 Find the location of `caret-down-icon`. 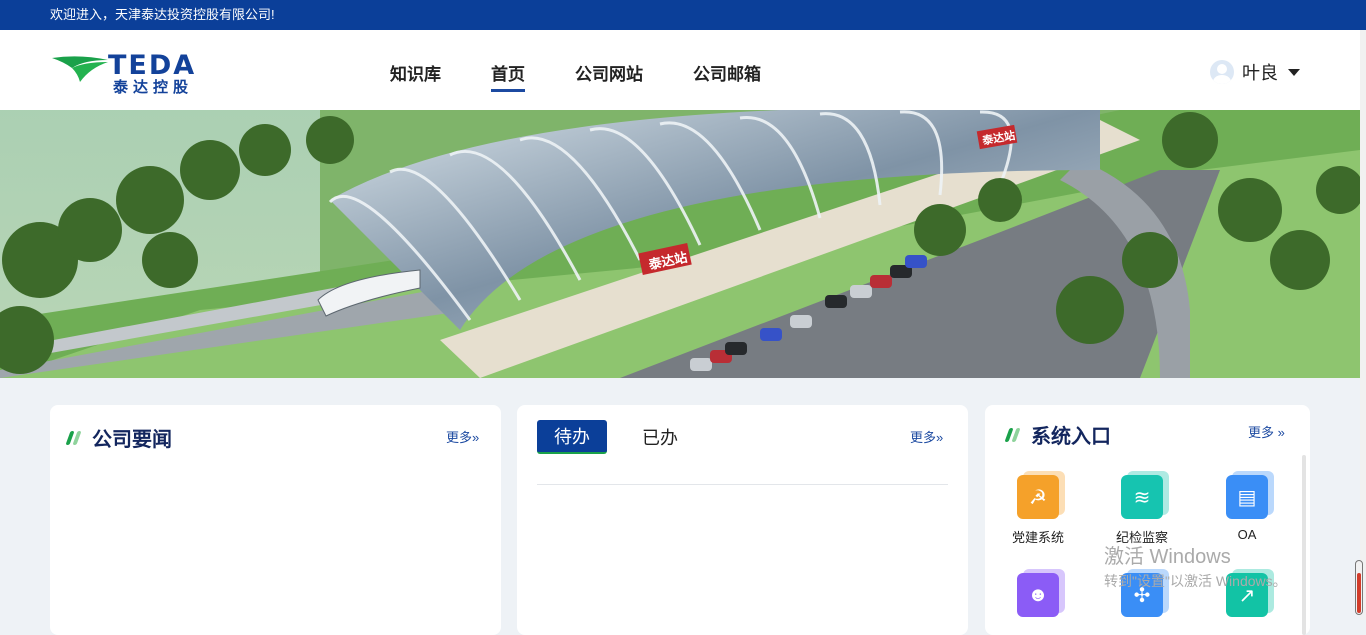

caret-down-icon is located at coordinates (1294, 72).